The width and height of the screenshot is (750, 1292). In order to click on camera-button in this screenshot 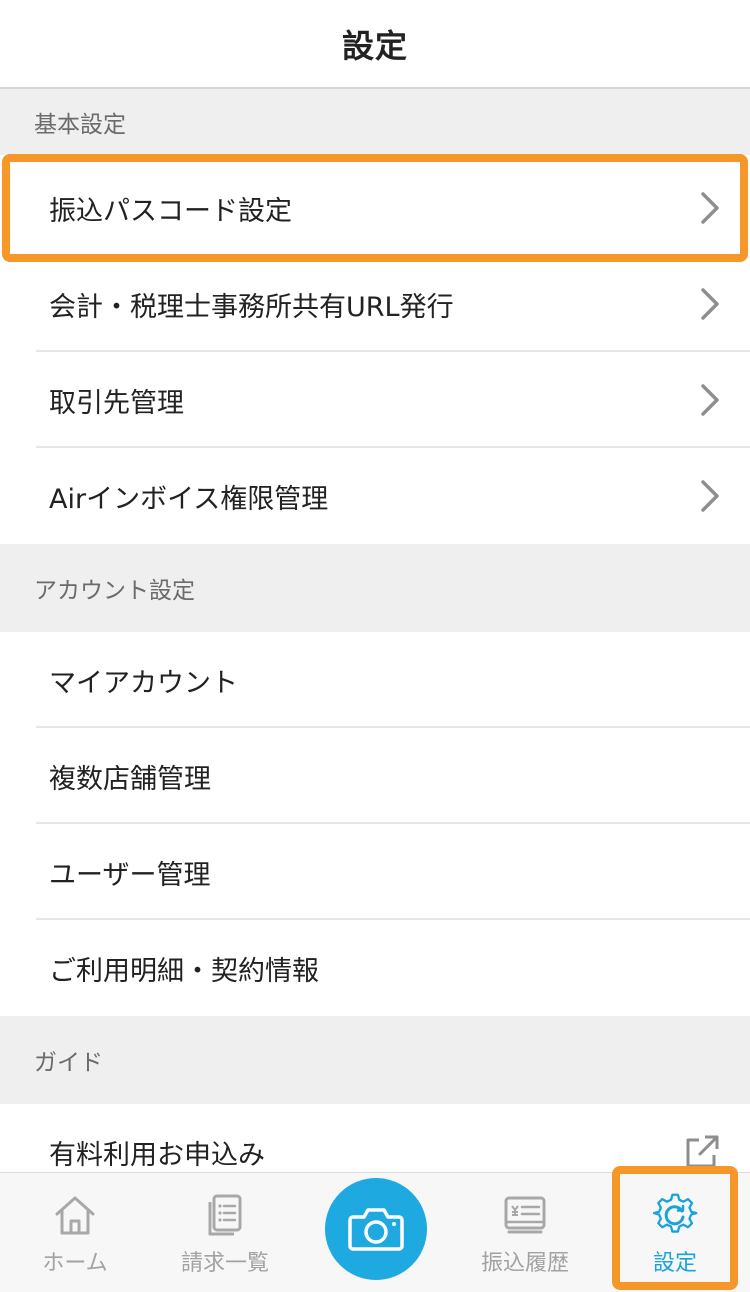, I will do `click(376, 1229)`.